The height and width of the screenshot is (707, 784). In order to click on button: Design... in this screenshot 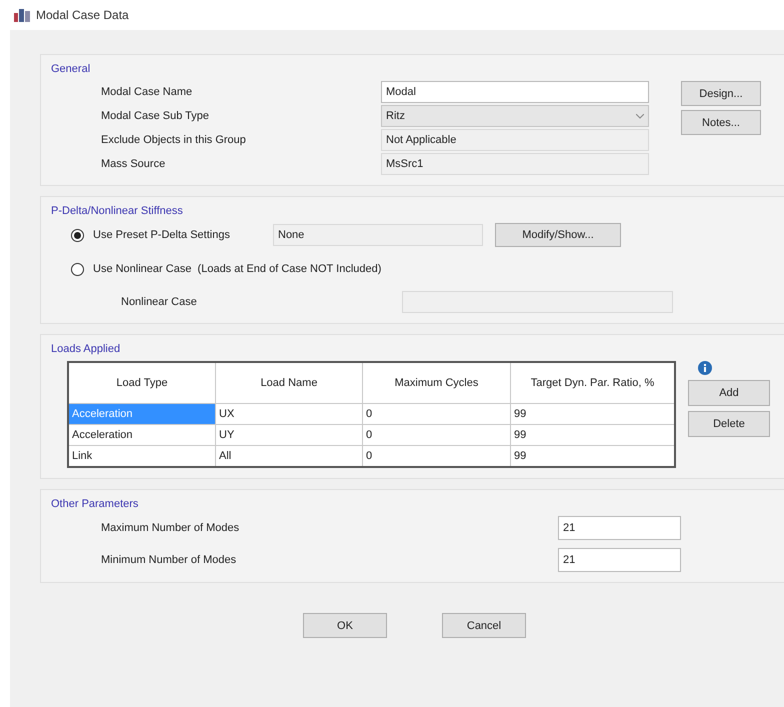, I will do `click(721, 93)`.